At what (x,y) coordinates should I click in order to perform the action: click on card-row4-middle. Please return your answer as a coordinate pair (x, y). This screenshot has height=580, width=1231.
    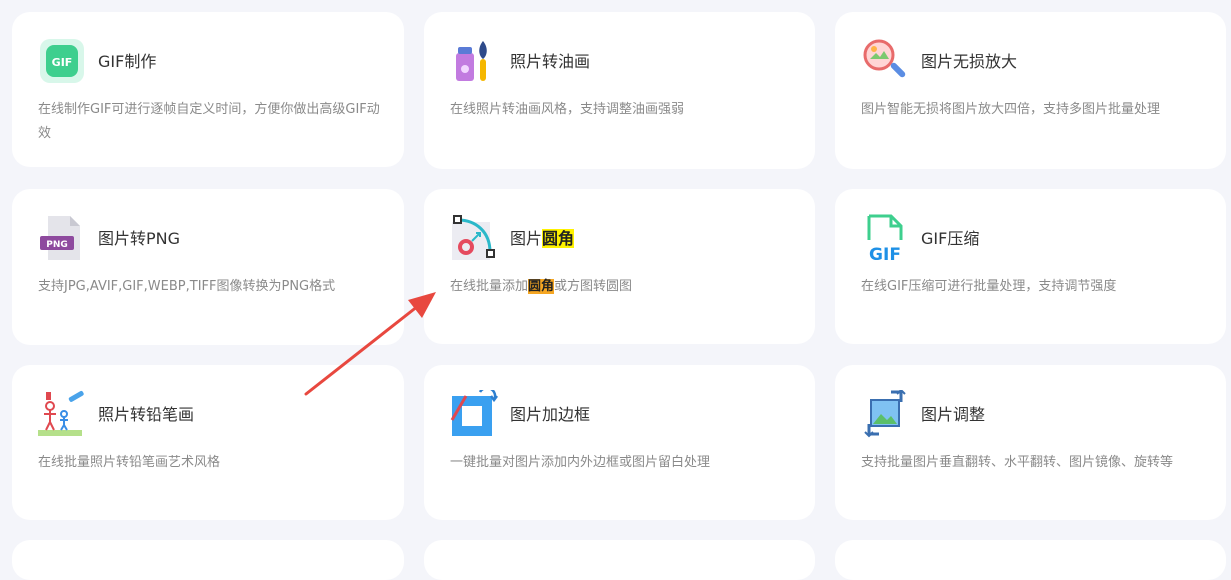
    Looking at the image, I should click on (619, 560).